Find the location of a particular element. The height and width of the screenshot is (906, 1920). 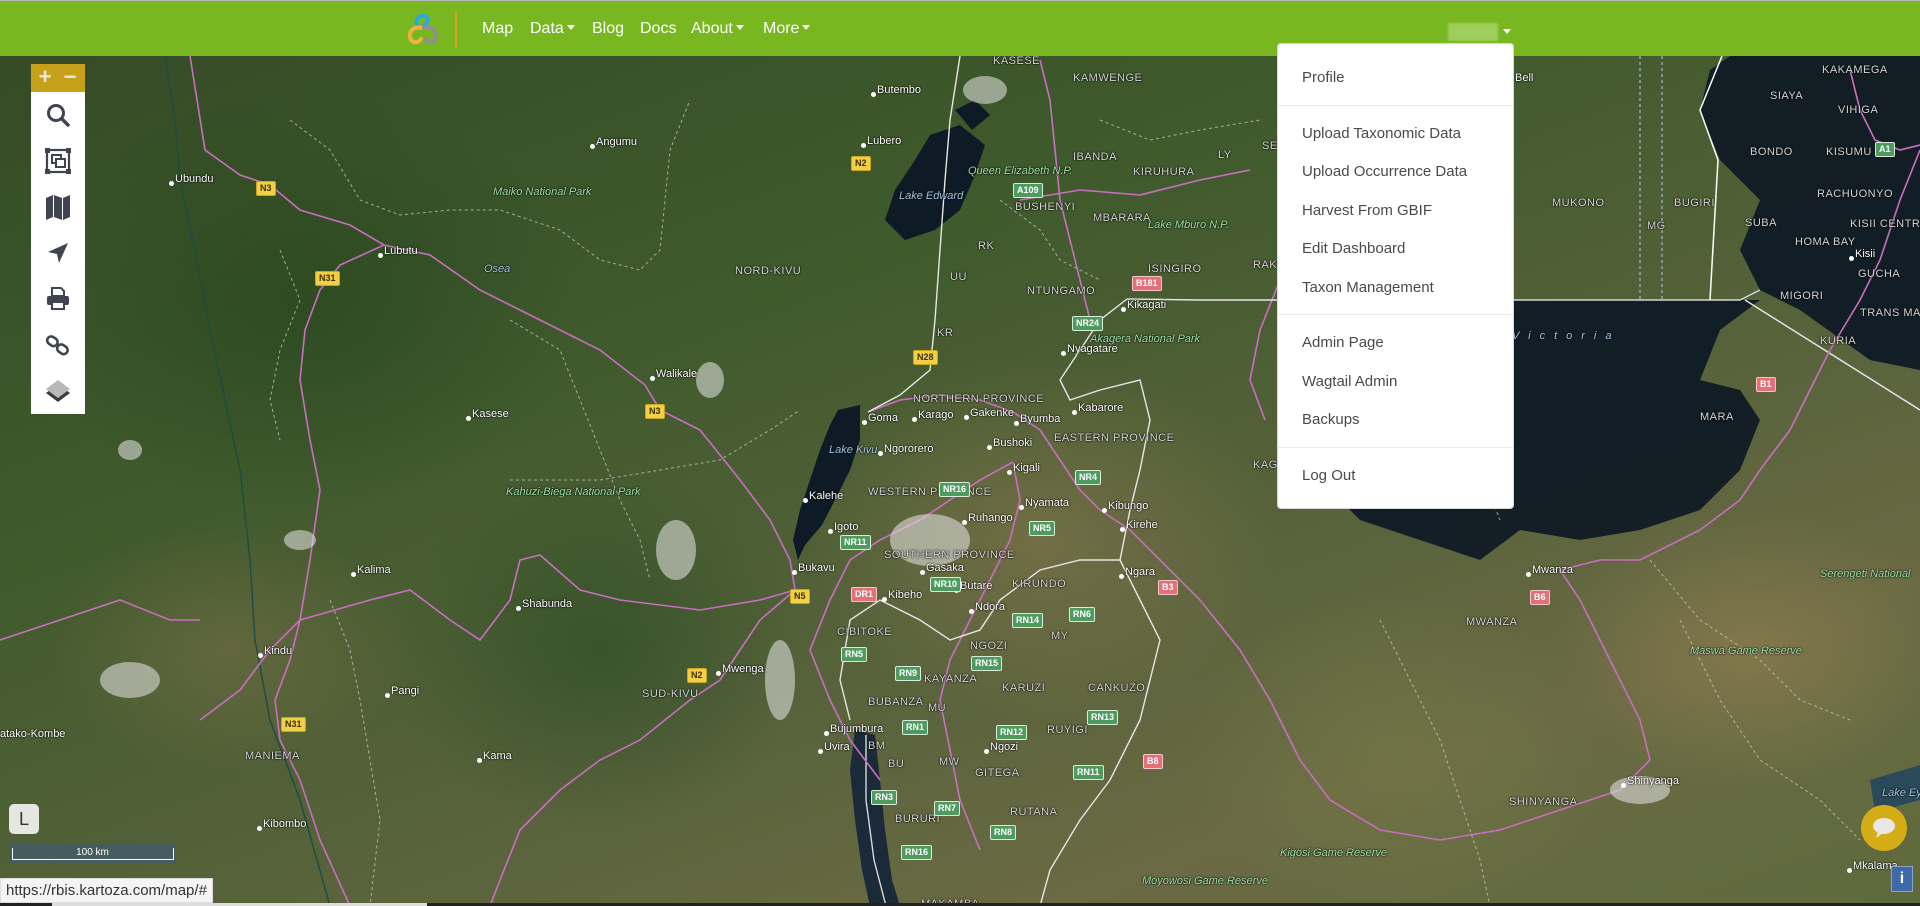

region-label: NTUNGAMO is located at coordinates (1061, 291).